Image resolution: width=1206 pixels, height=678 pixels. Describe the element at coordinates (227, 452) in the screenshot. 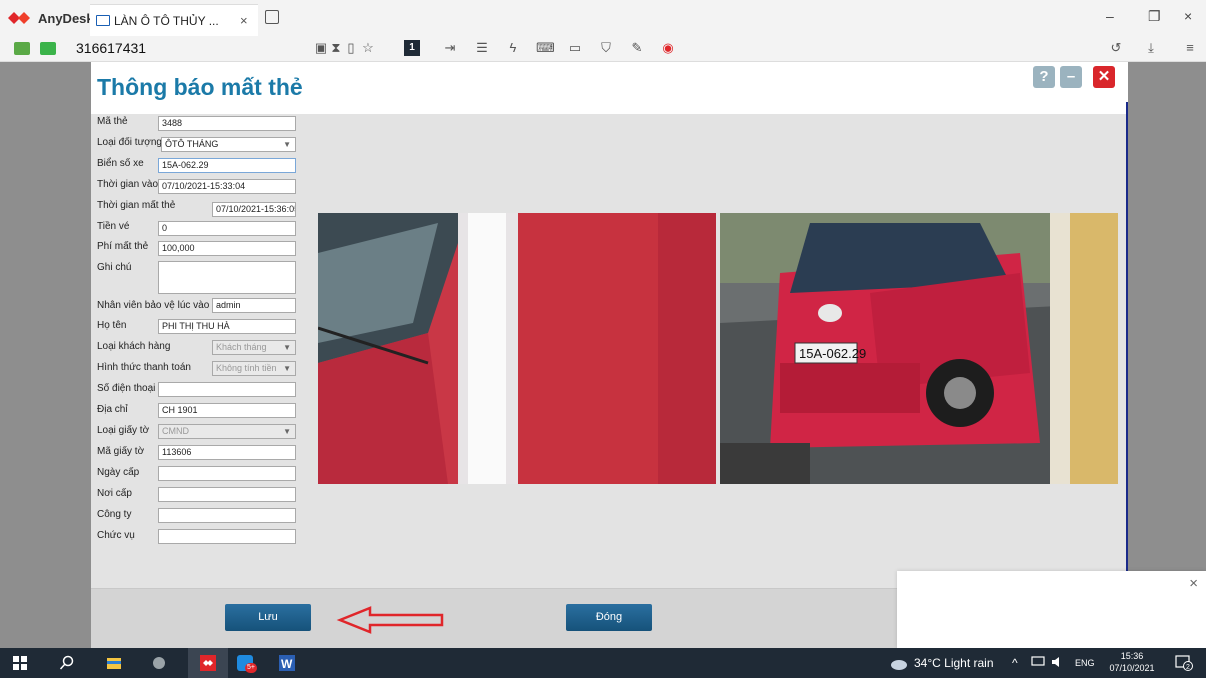

I see `ma-giay-to-input: 113606` at that location.